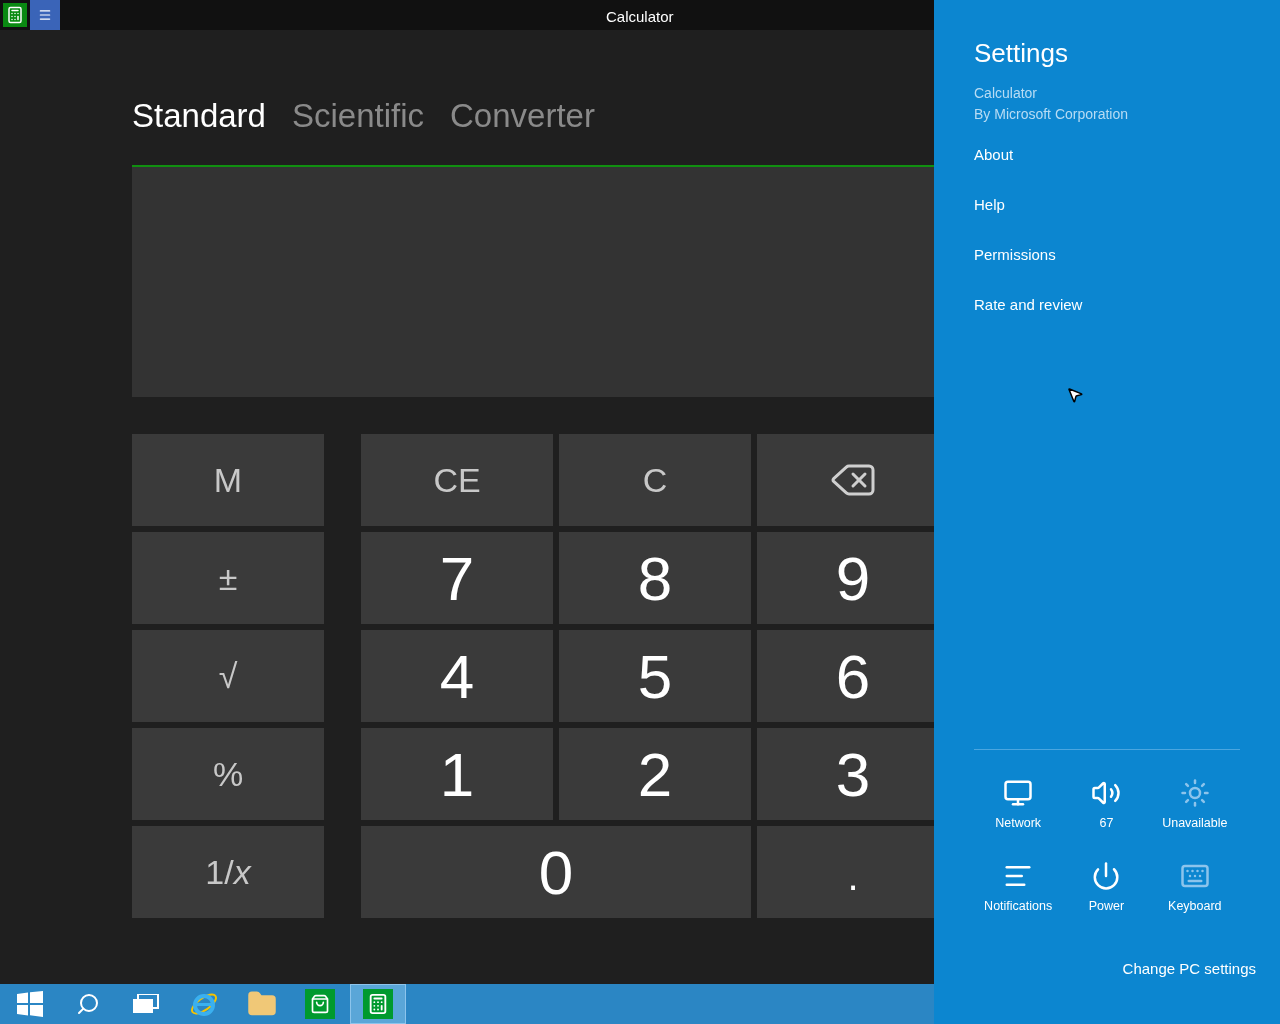 This screenshot has height=1024, width=1280. What do you see at coordinates (1194, 793) in the screenshot?
I see `brightness-icon` at bounding box center [1194, 793].